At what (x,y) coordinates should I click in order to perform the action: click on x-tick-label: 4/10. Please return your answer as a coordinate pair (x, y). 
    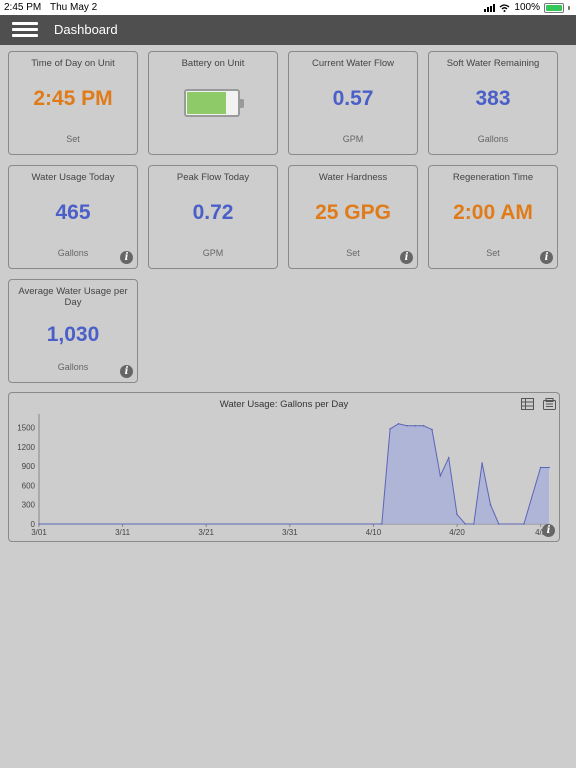
    Looking at the image, I should click on (374, 532).